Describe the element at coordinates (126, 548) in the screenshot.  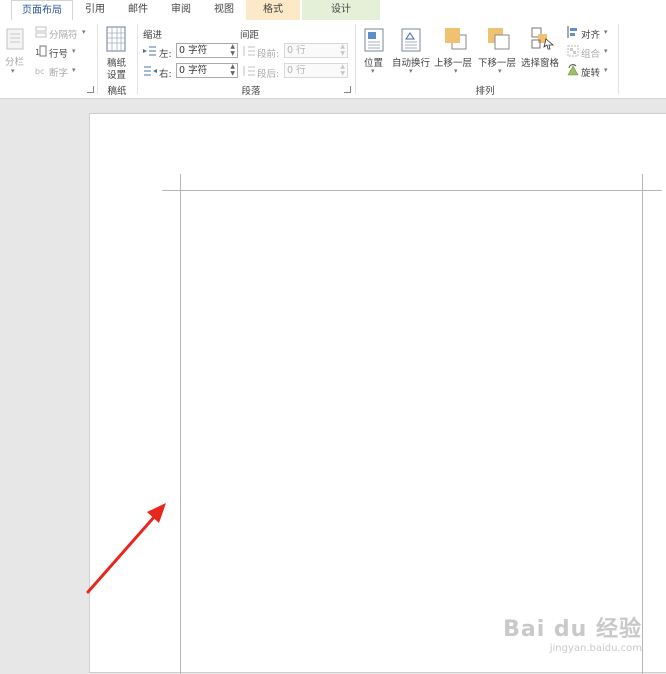
I see `annotation-arrow-icon` at that location.